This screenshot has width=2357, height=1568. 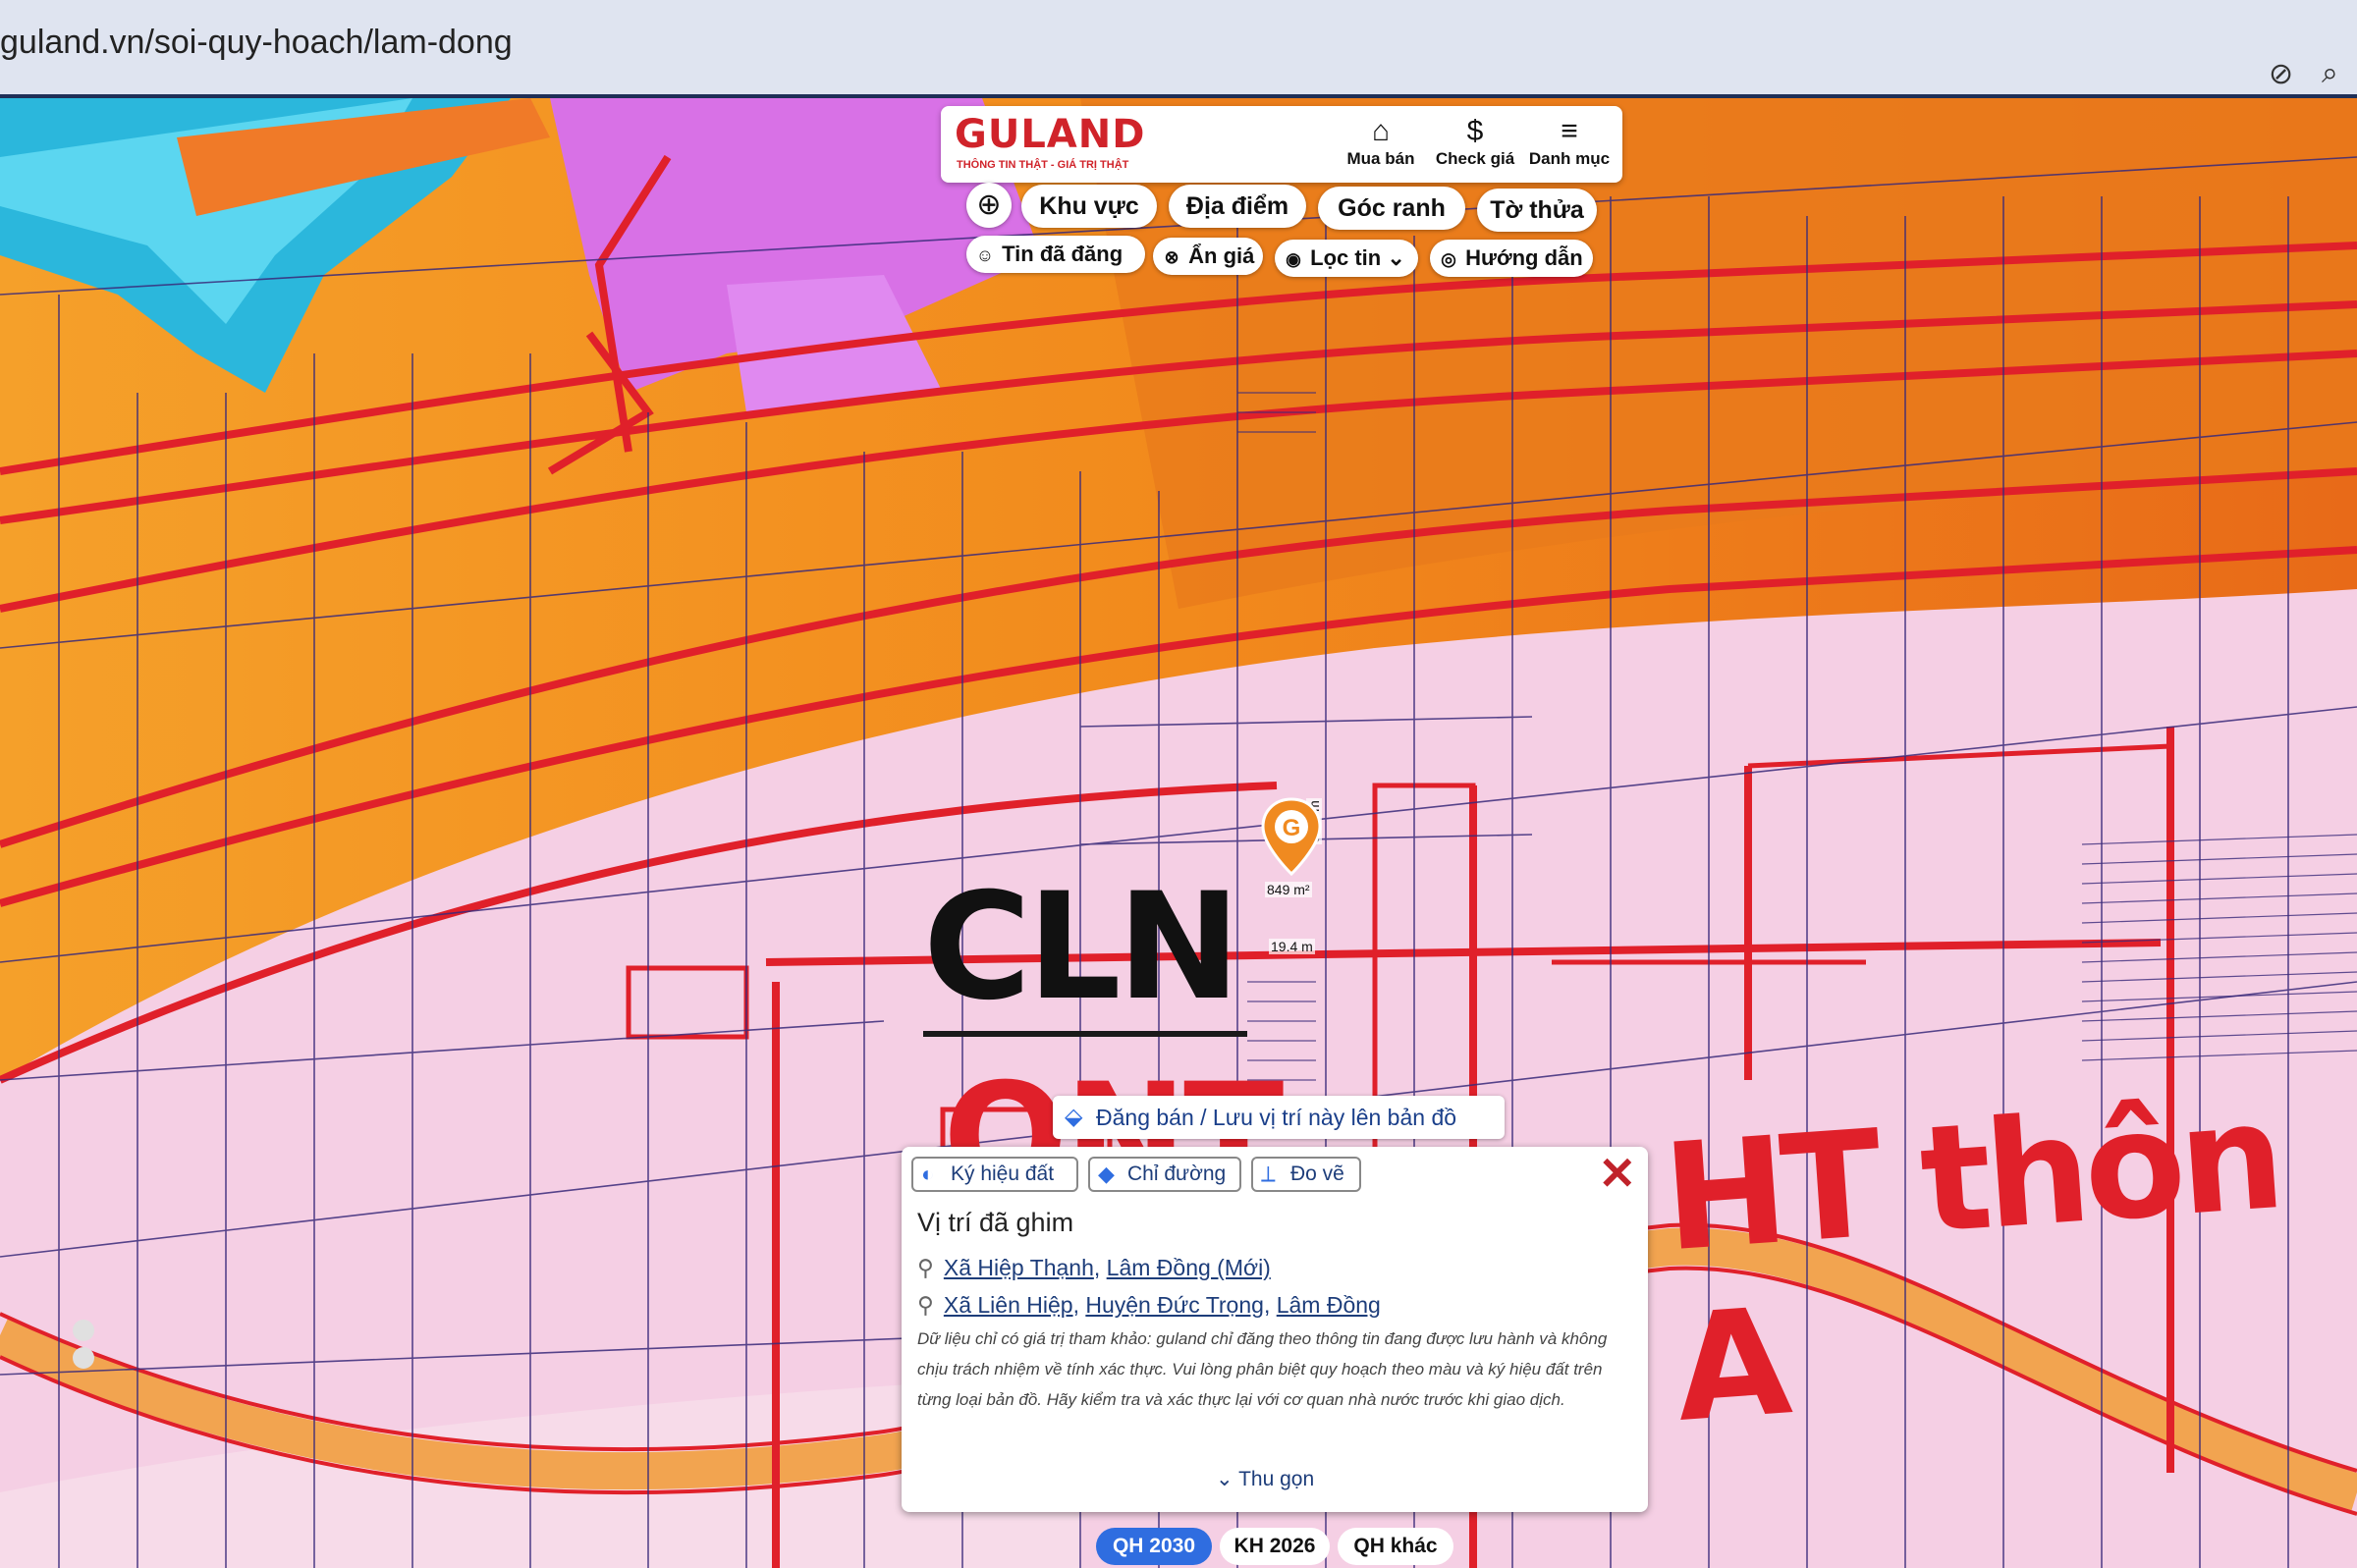 What do you see at coordinates (994, 1174) in the screenshot?
I see `land-legend-button: ◐ Ký hiệu đất` at bounding box center [994, 1174].